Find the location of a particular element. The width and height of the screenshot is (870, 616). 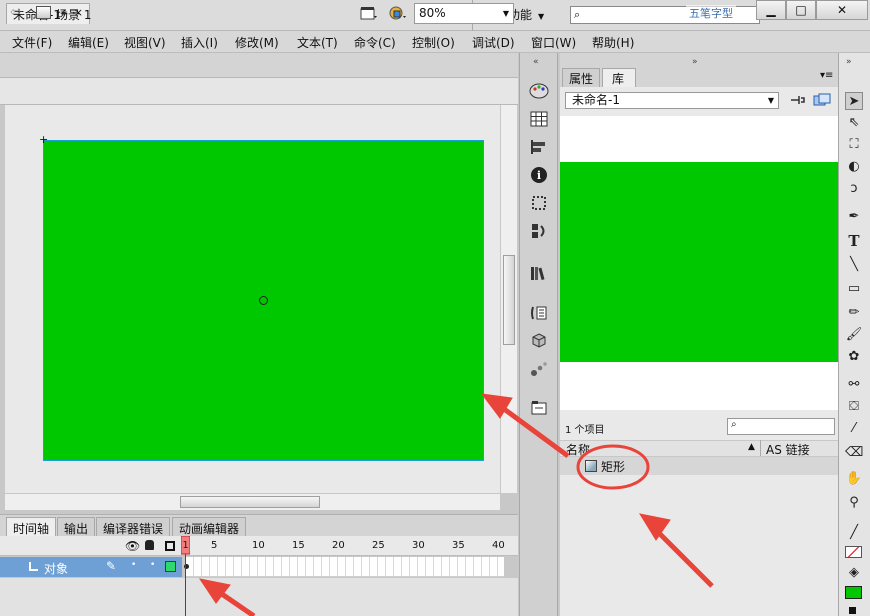

panel-menu-icon: ▾≡ is located at coordinates (826, 75).